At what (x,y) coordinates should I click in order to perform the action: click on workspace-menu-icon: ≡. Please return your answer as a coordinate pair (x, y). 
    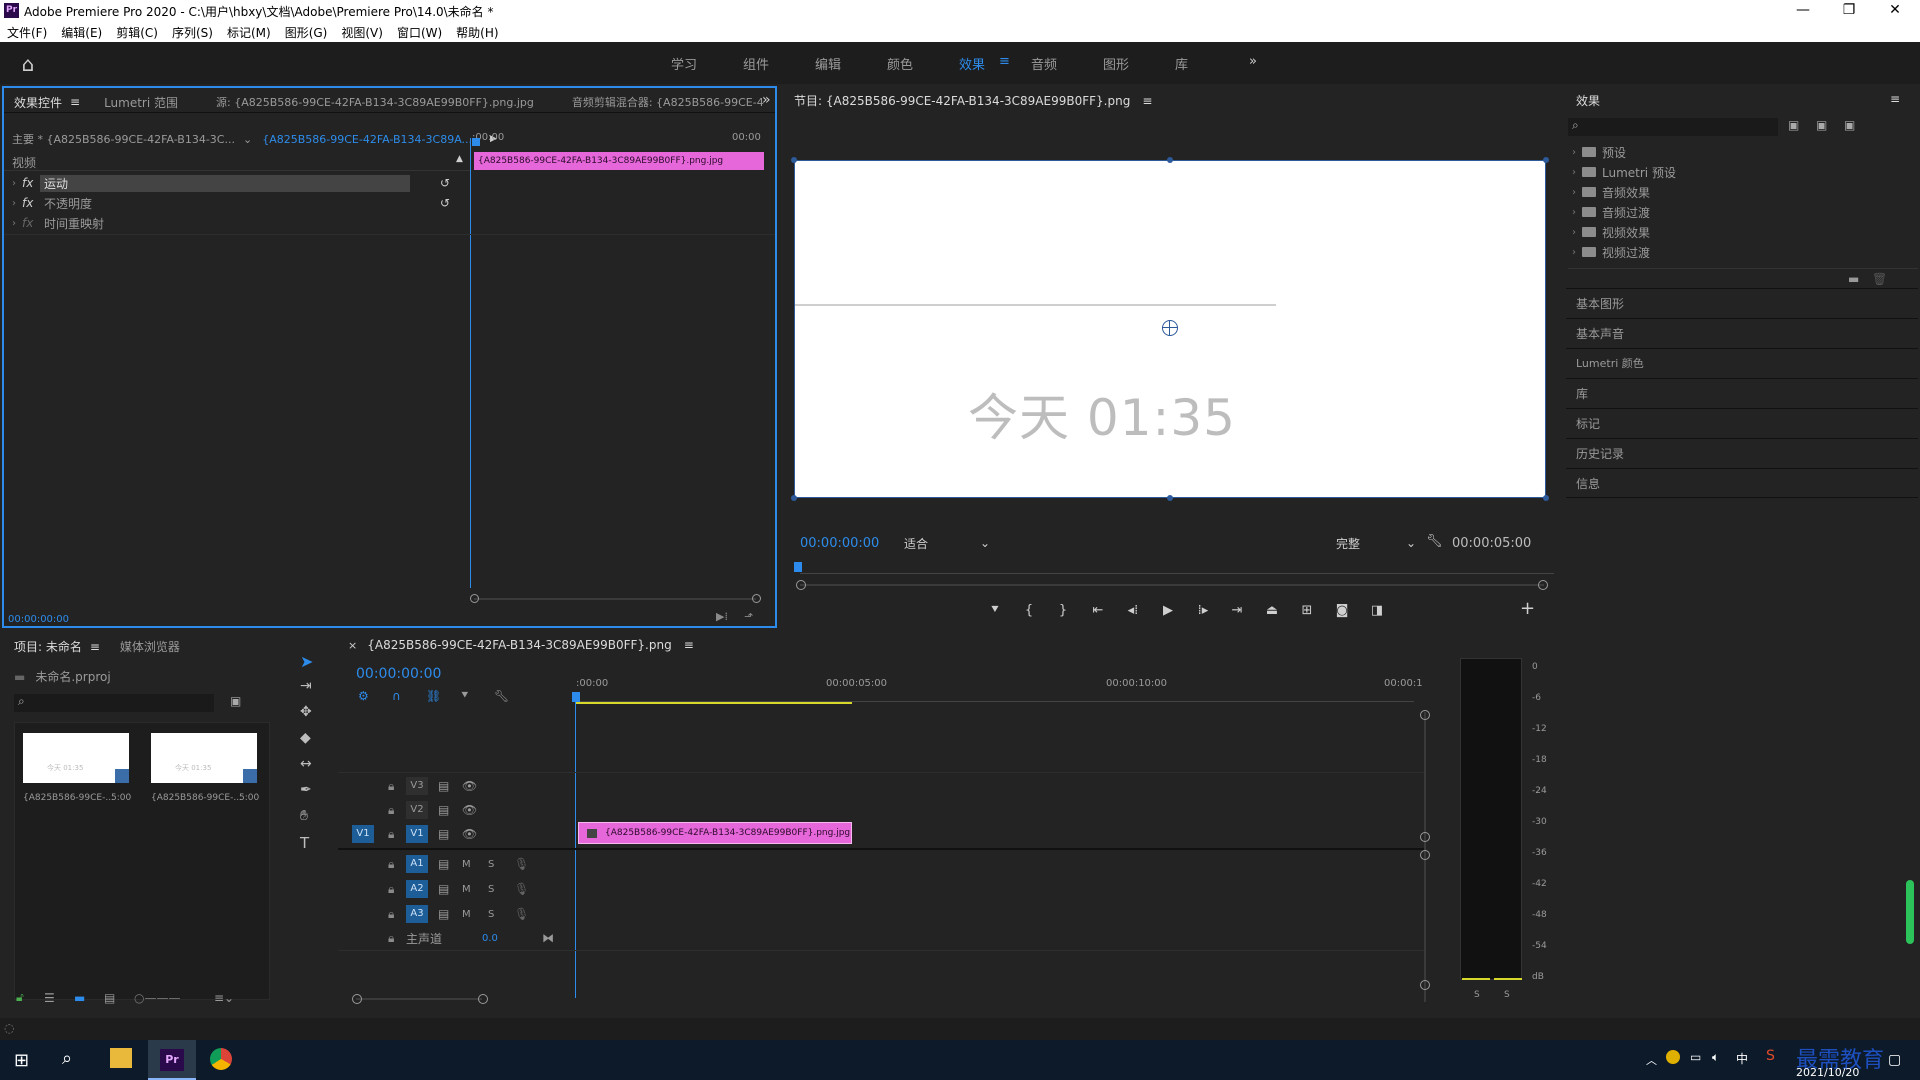
    Looking at the image, I should click on (1004, 61).